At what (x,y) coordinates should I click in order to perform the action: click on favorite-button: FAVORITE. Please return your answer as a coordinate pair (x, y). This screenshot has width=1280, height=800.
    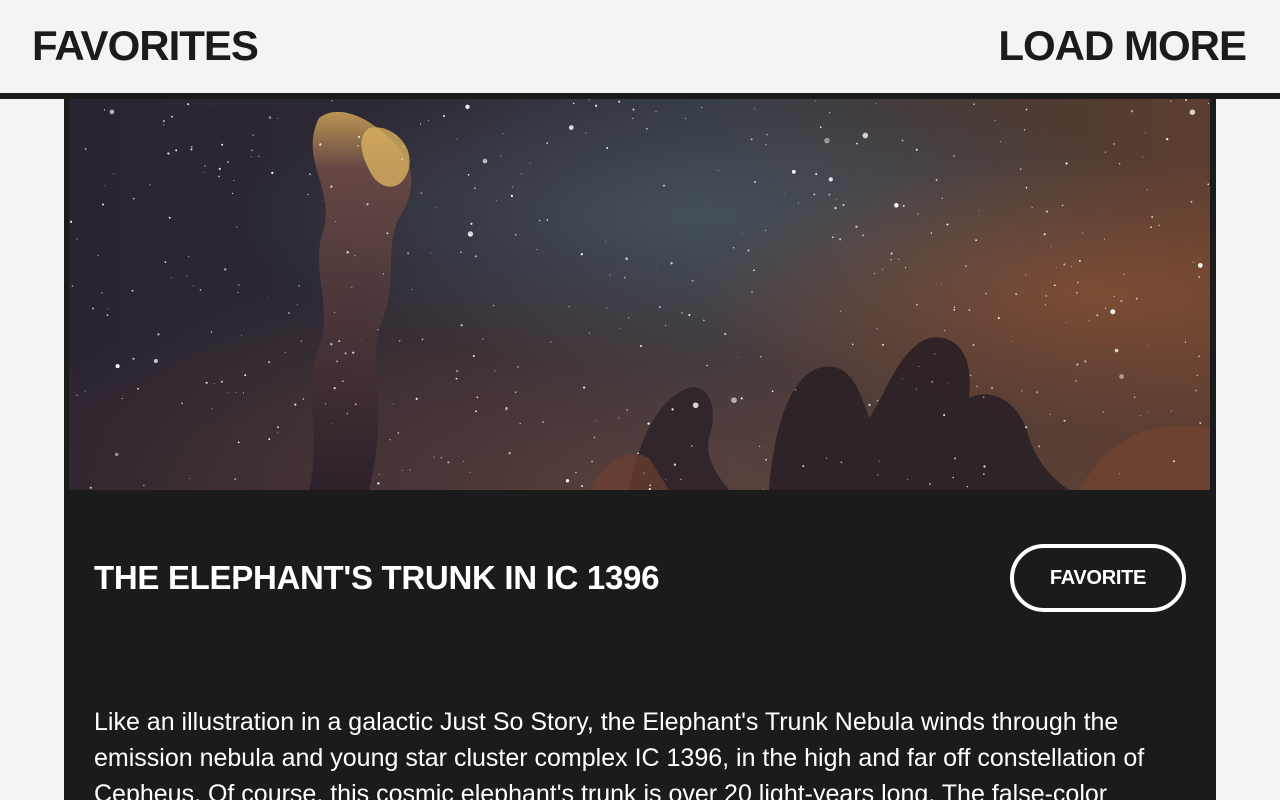
    Looking at the image, I should click on (1098, 578).